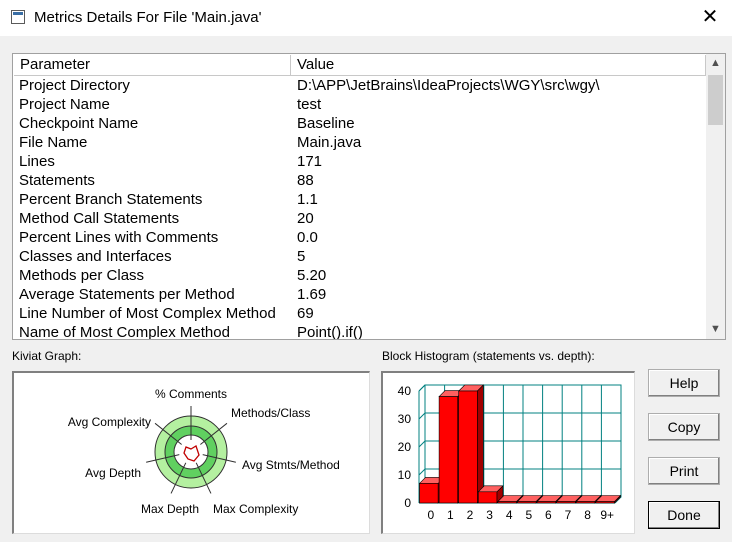  What do you see at coordinates (305, 180) in the screenshot?
I see `value-cell: 88` at bounding box center [305, 180].